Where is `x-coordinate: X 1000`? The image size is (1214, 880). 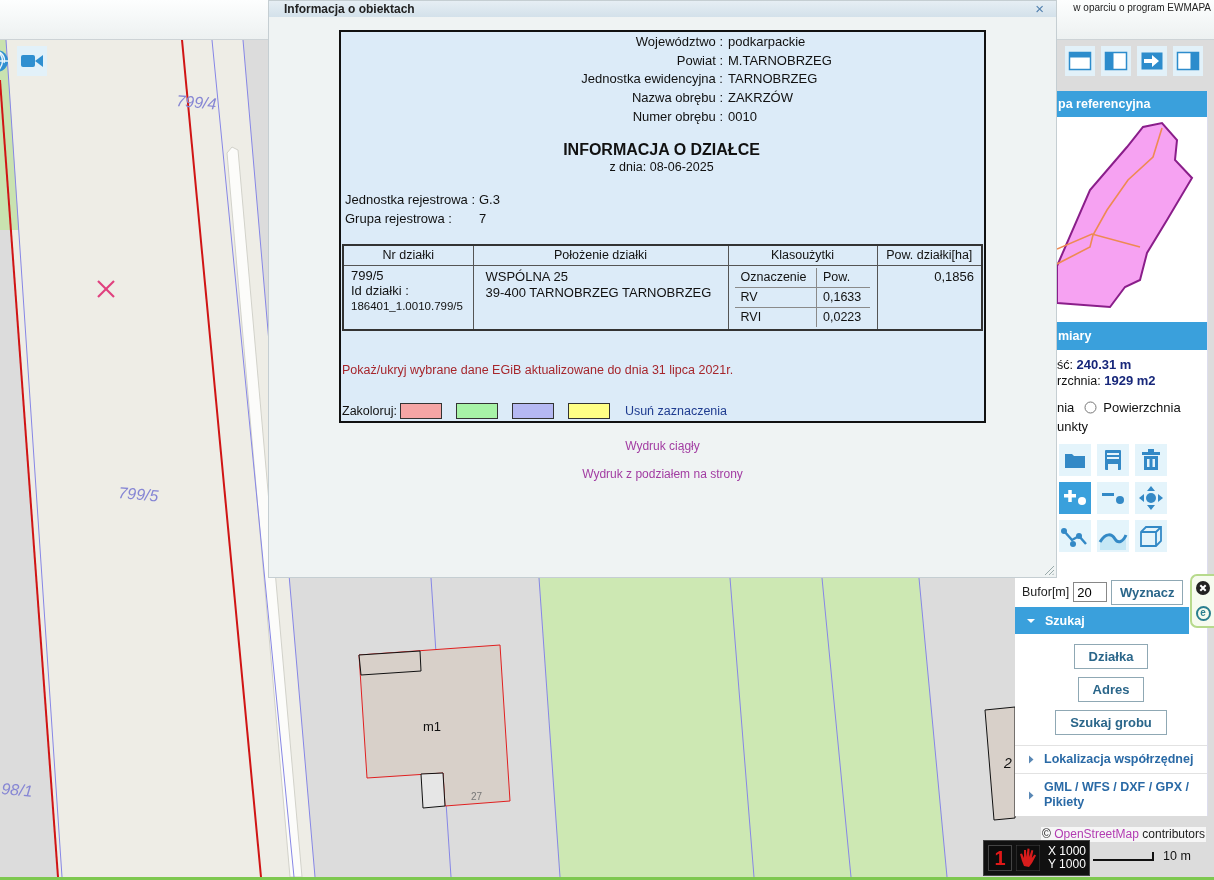 x-coordinate: X 1000 is located at coordinates (1067, 851).